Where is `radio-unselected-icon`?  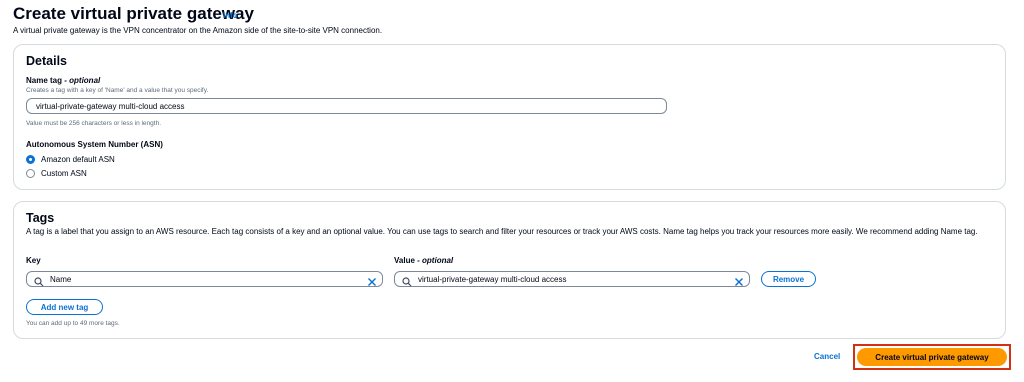
radio-unselected-icon is located at coordinates (30, 173).